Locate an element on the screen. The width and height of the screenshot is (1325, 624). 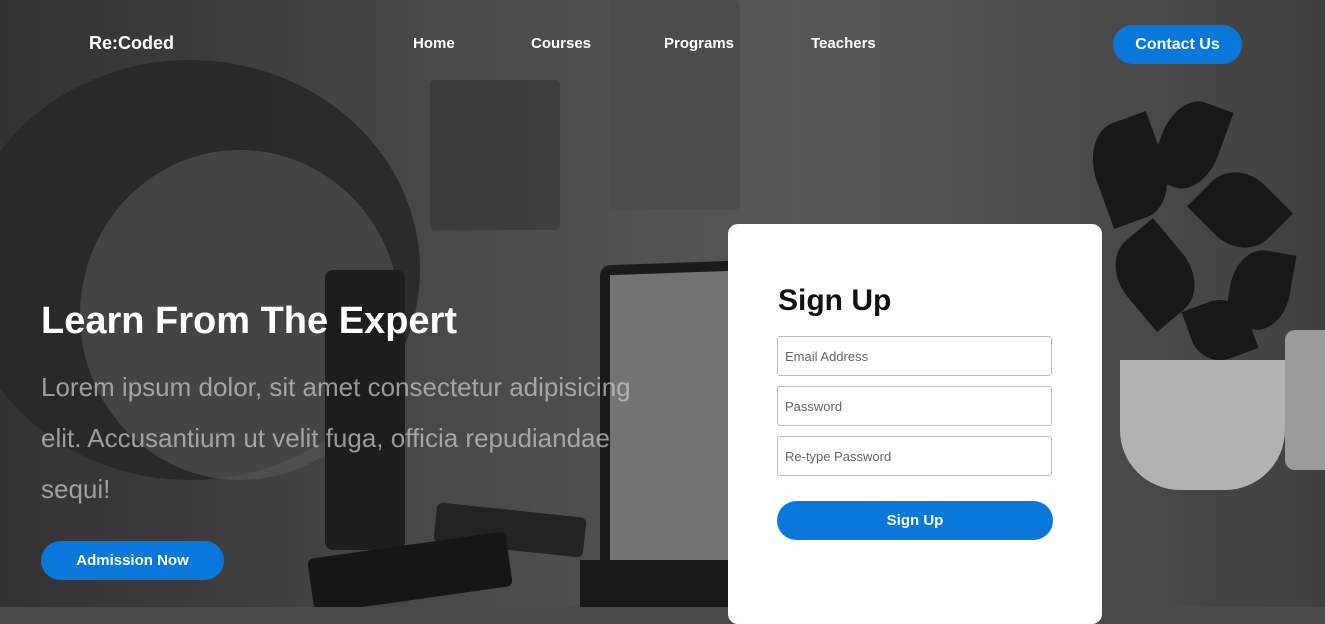
contact-us-button: Contact Us is located at coordinates (1177, 44).